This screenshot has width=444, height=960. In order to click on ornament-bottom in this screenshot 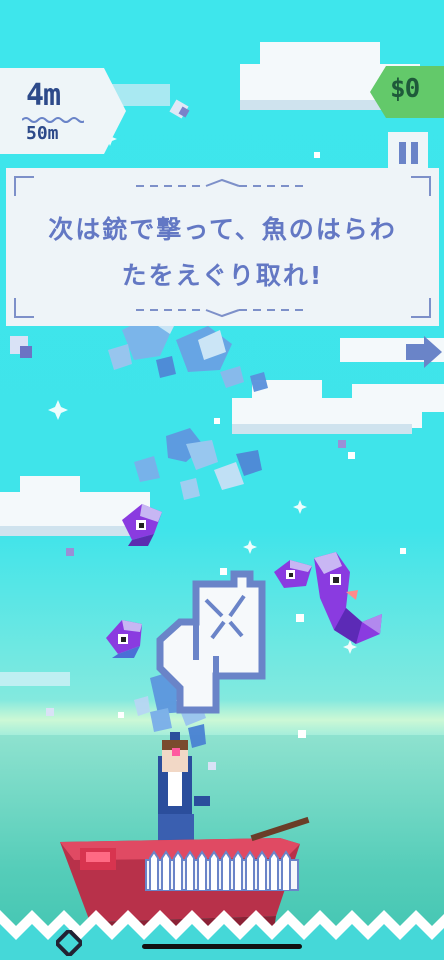, I will do `click(222, 313)`.